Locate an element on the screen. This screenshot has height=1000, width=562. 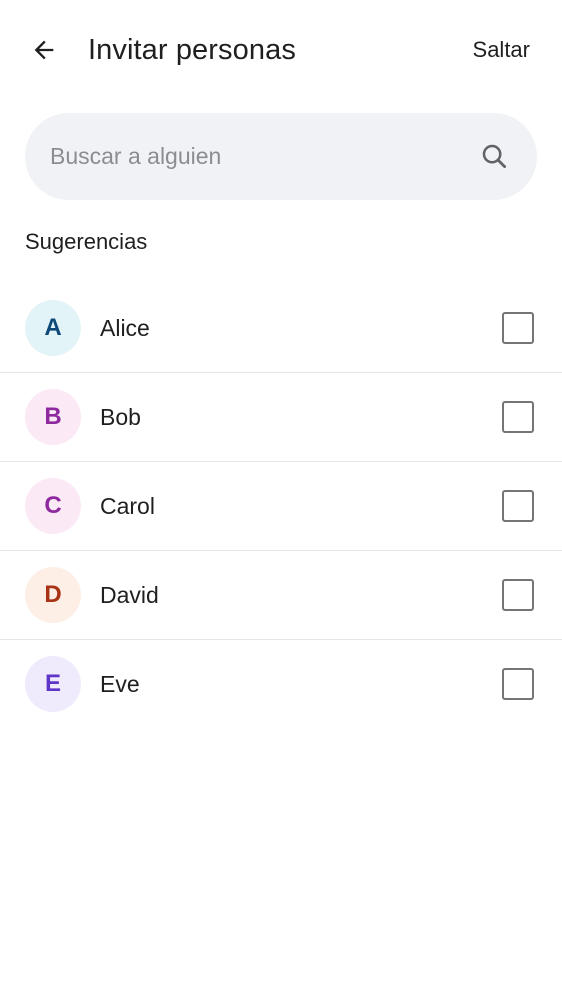
app-bar: Invitar personas Saltar is located at coordinates (281, 50).